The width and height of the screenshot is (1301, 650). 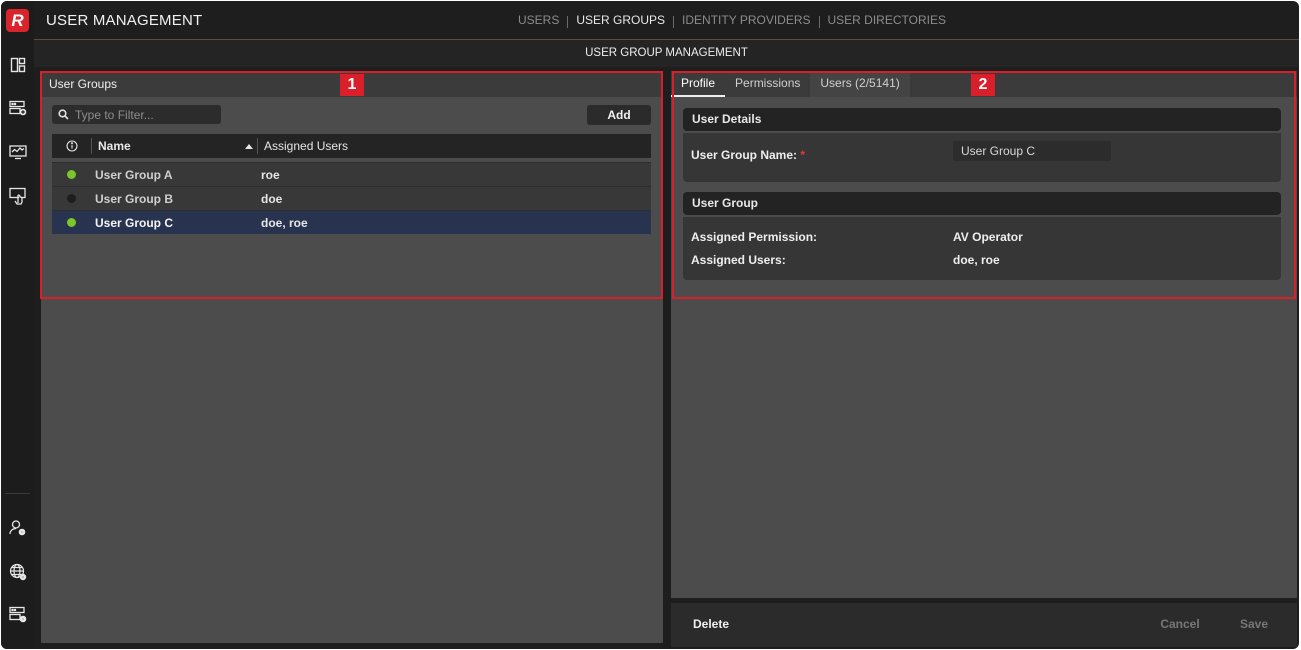 What do you see at coordinates (17, 325) in the screenshot?
I see `icon-rail: R` at bounding box center [17, 325].